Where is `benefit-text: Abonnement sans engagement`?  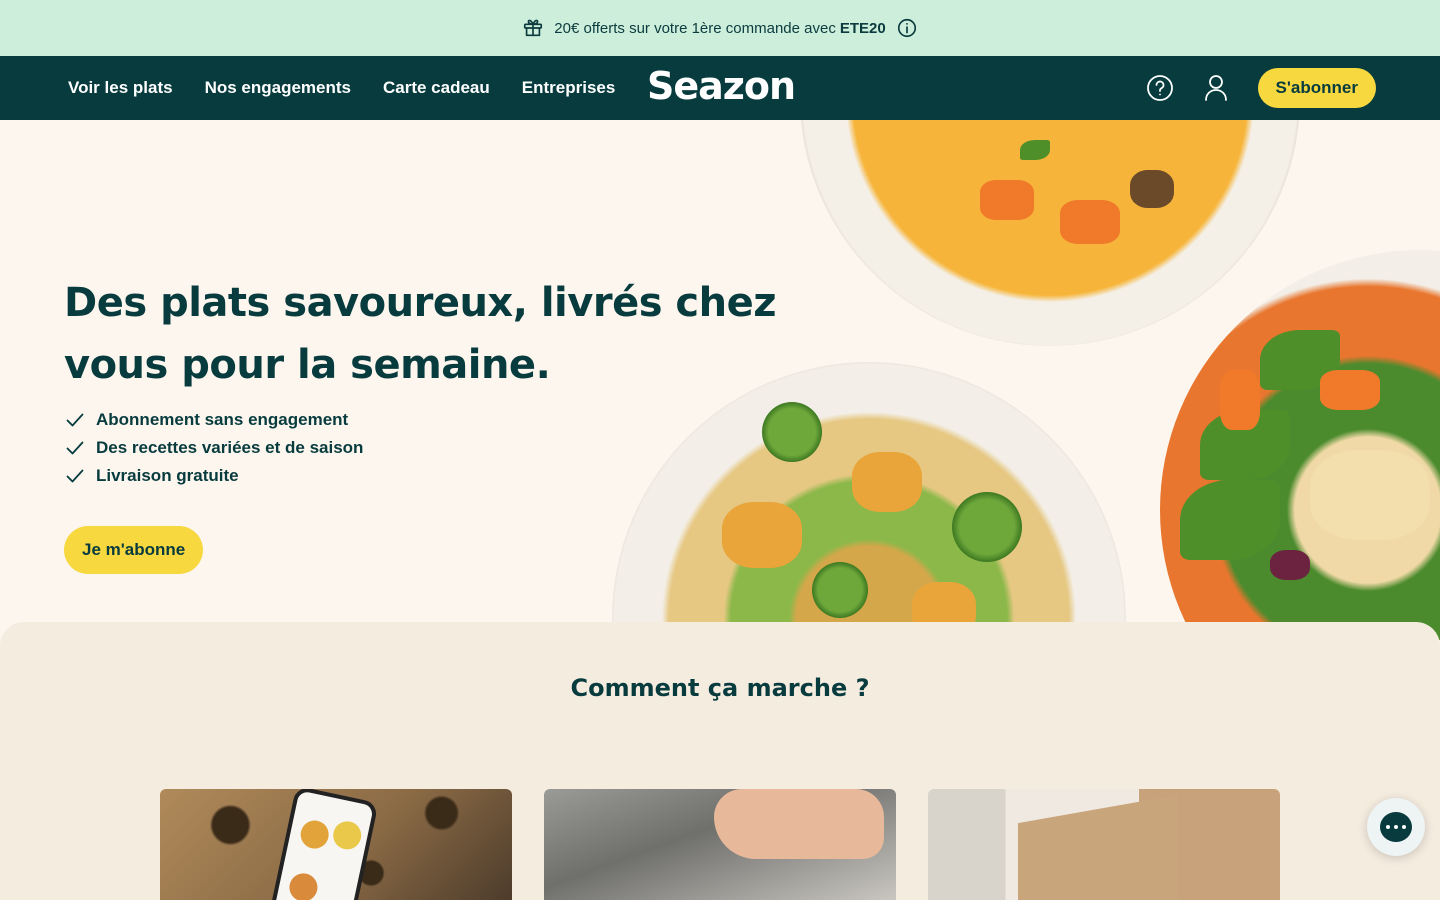 benefit-text: Abonnement sans engagement is located at coordinates (222, 419).